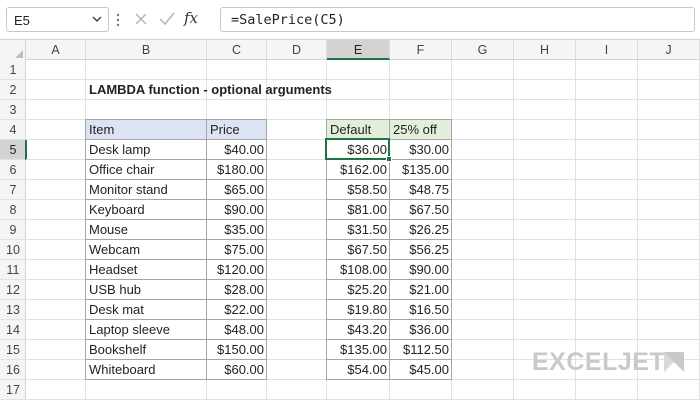 The height and width of the screenshot is (400, 700). Describe the element at coordinates (13, 170) in the screenshot. I see `row-header-6: 6` at that location.